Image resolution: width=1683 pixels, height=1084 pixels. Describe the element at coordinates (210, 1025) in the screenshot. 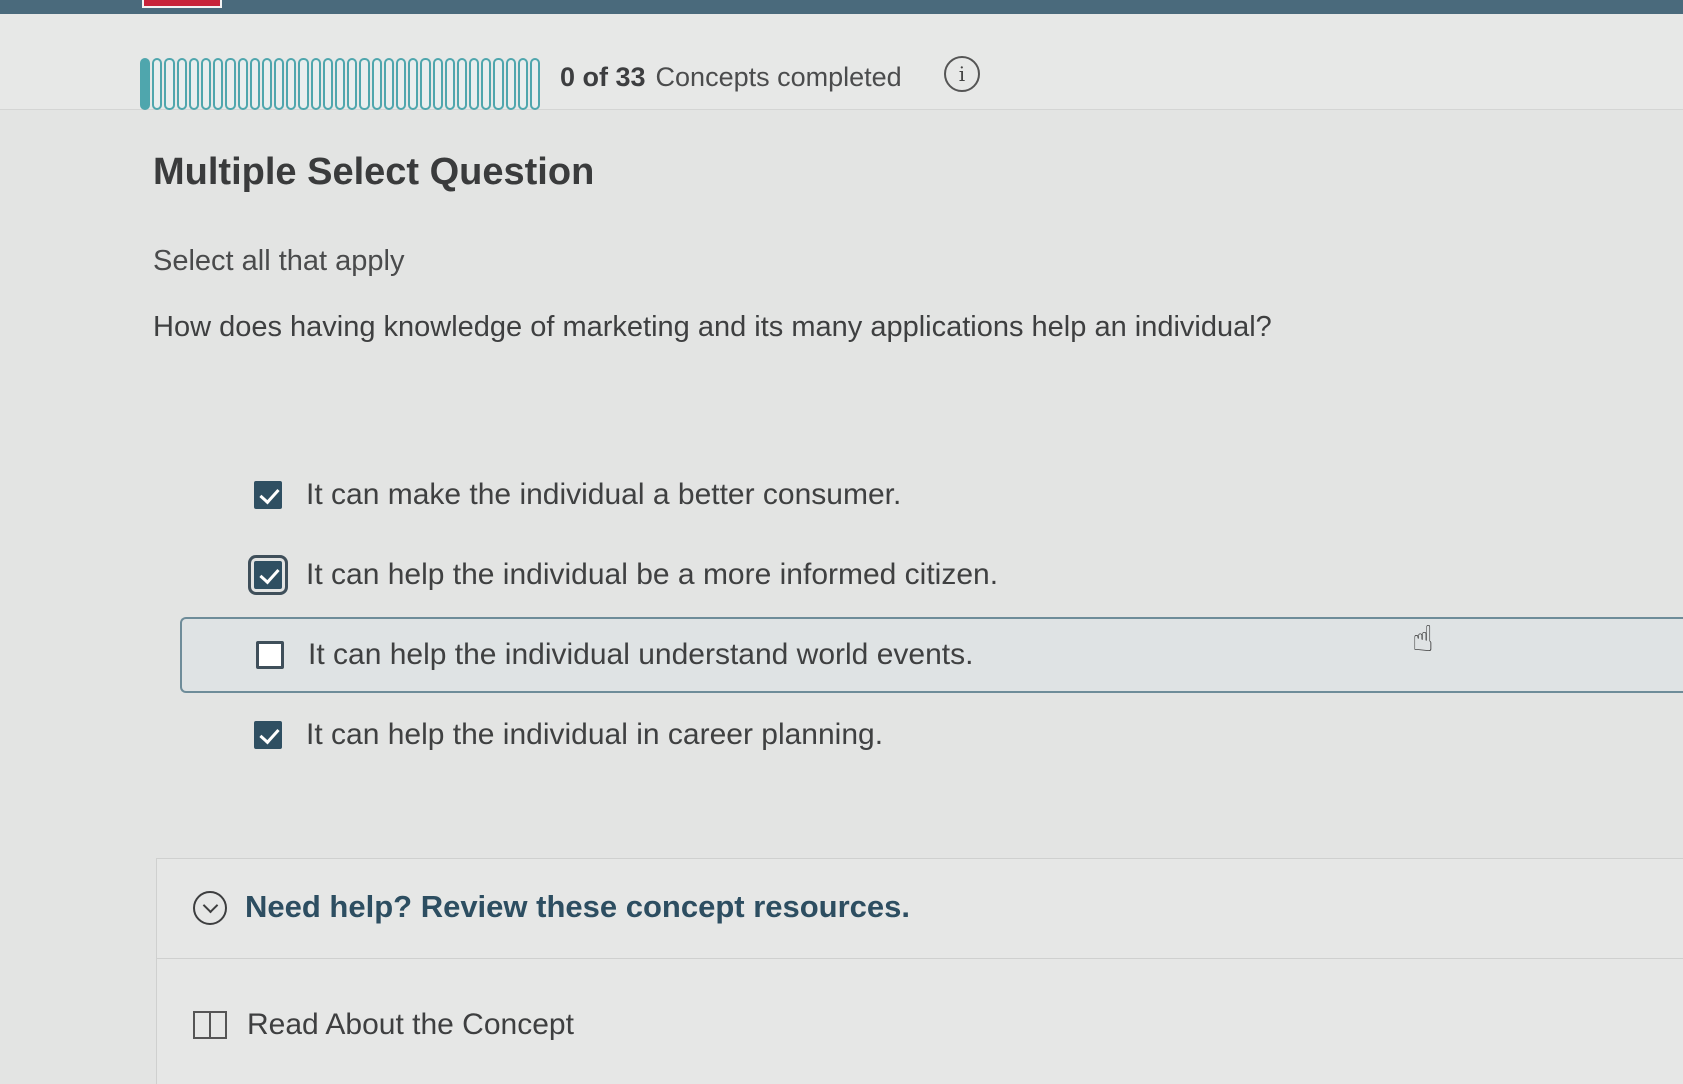

I see `book-icon` at that location.